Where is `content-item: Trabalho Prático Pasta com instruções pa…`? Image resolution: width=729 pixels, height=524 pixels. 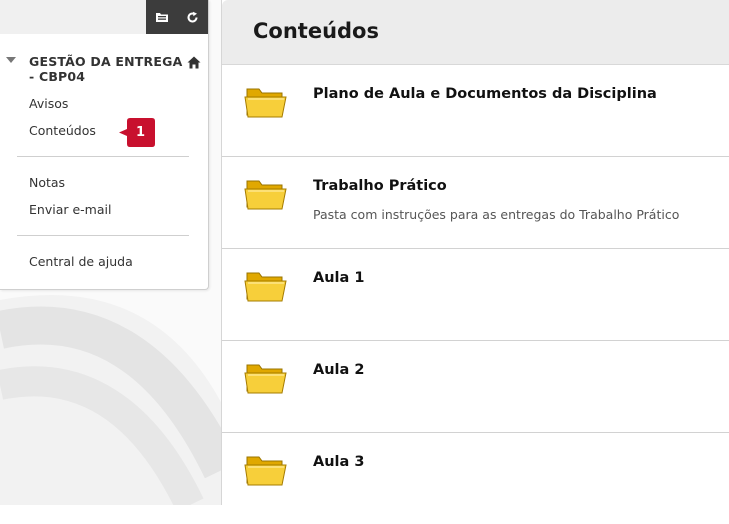
content-item: Trabalho Prático Pasta com instruções pa… is located at coordinates (475, 203).